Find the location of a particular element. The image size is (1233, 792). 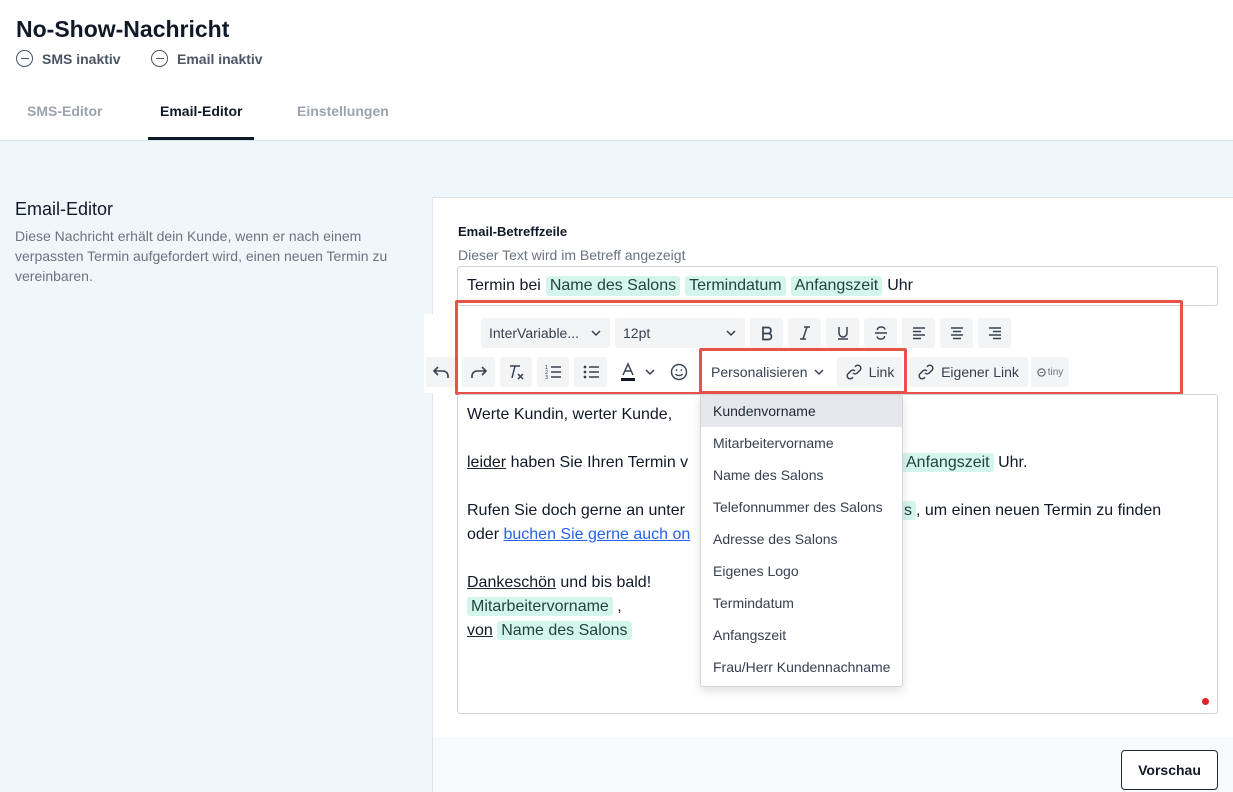

text-color-button is located at coordinates (637, 372).